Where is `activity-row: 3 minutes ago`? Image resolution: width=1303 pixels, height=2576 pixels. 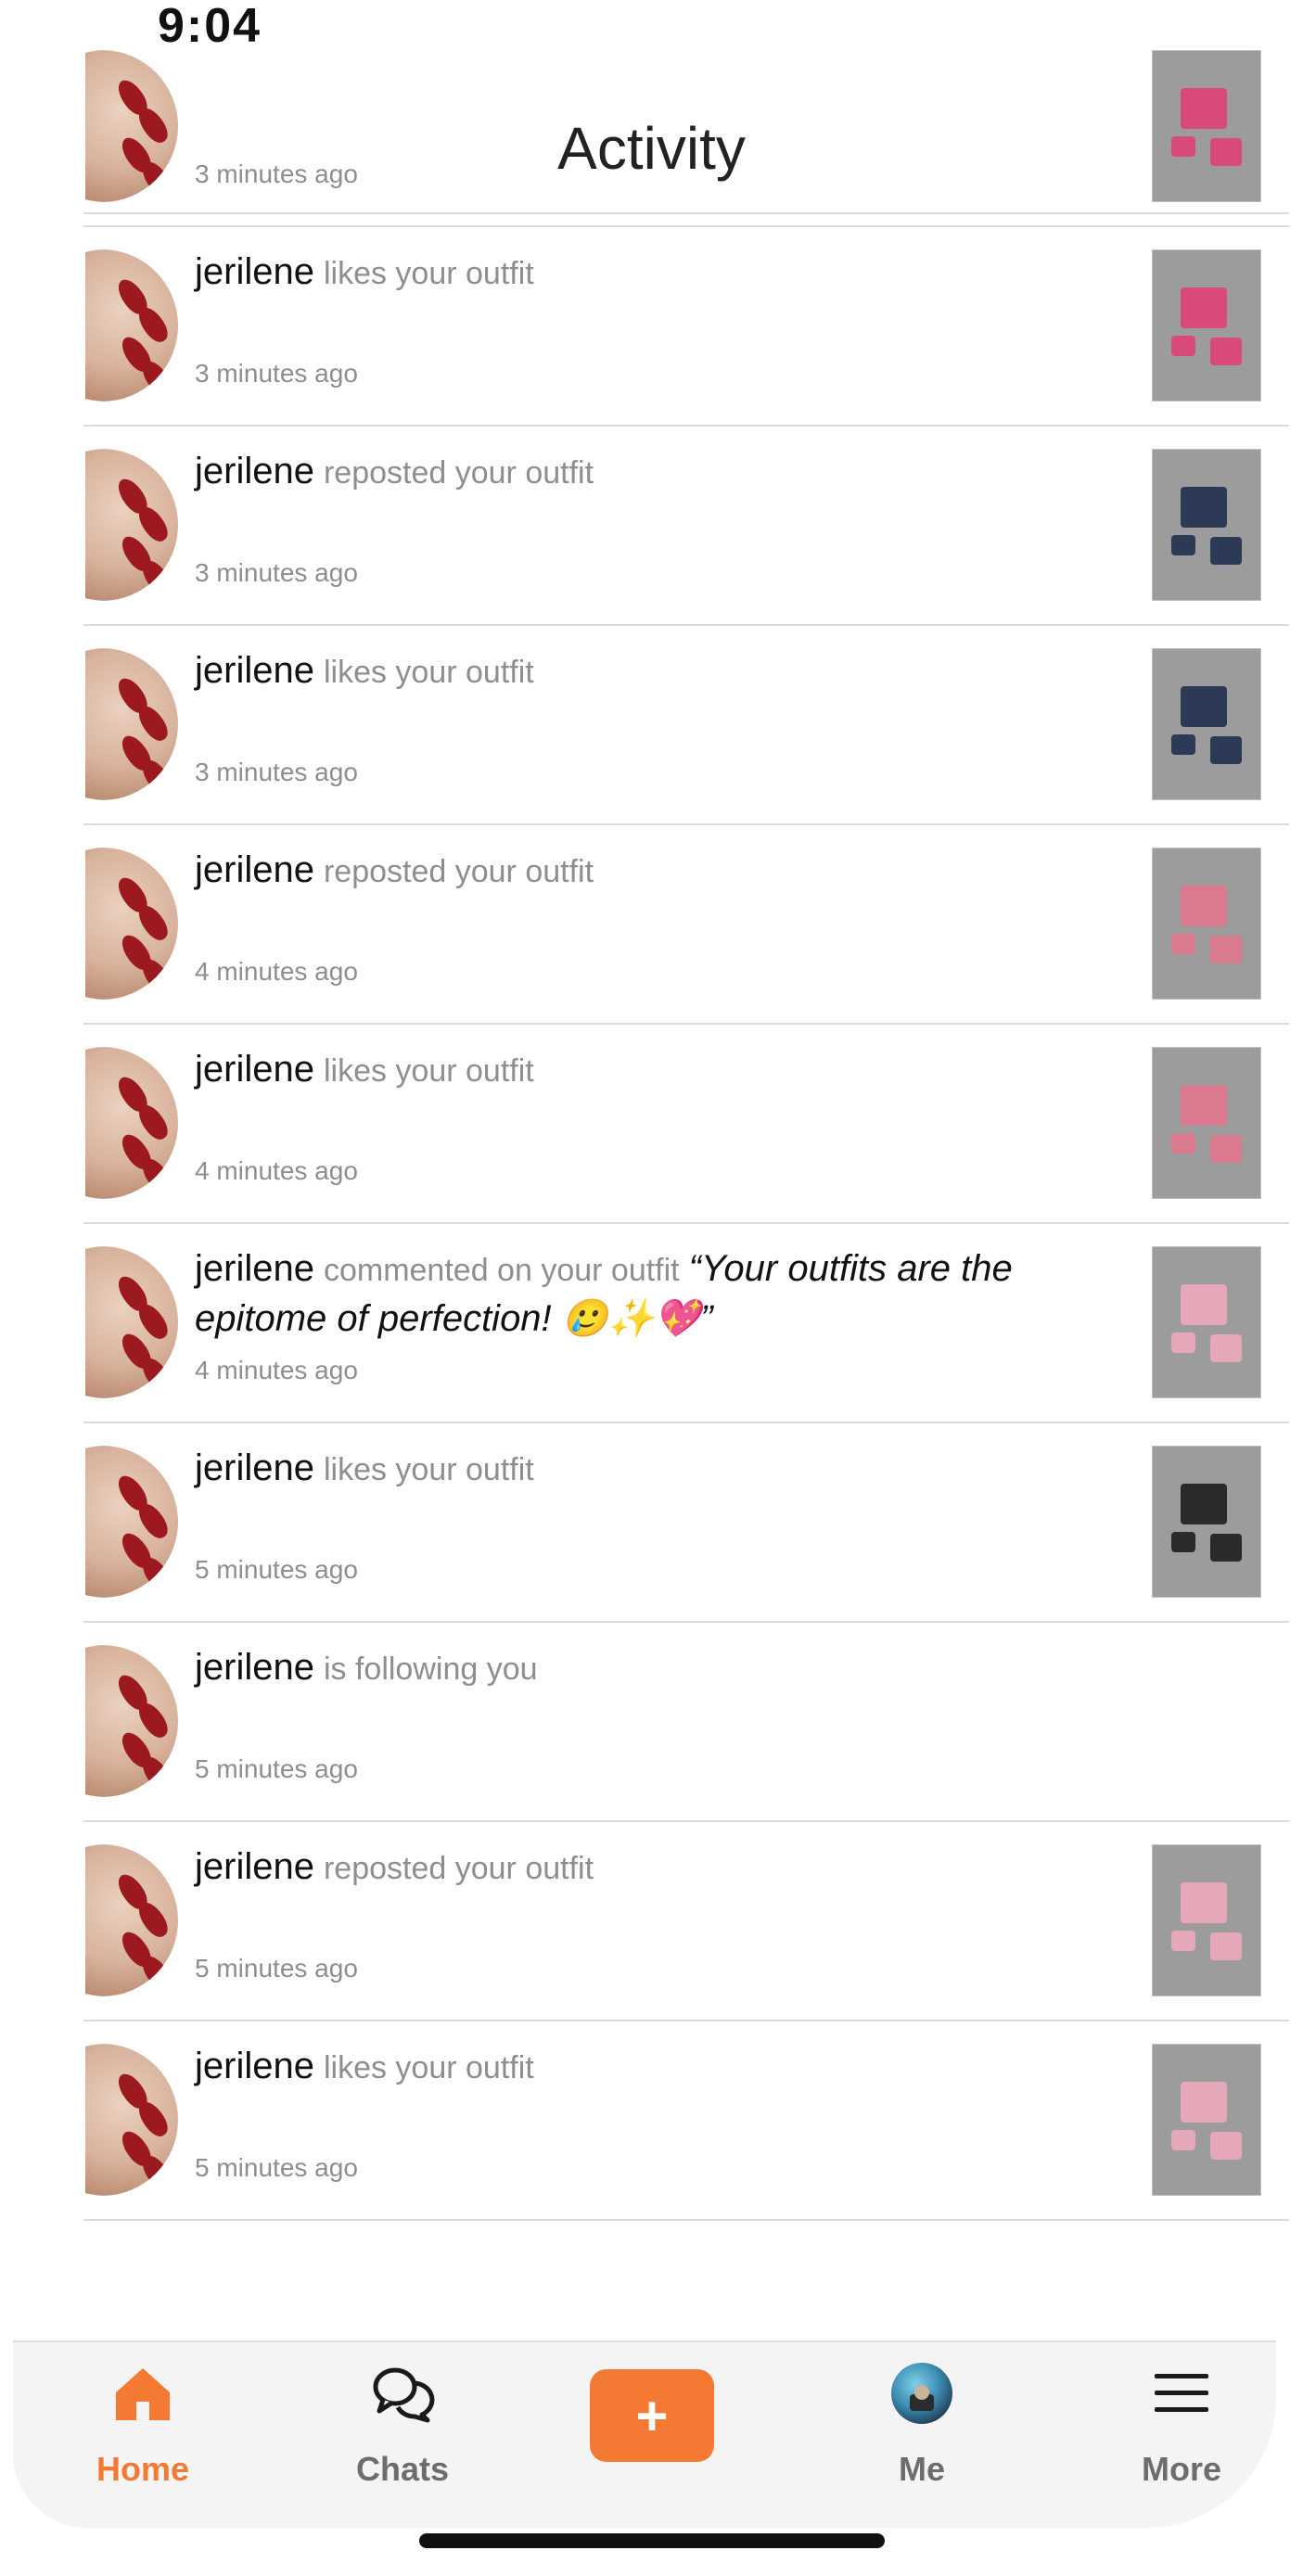
activity-row: 3 minutes ago is located at coordinates (651, 127).